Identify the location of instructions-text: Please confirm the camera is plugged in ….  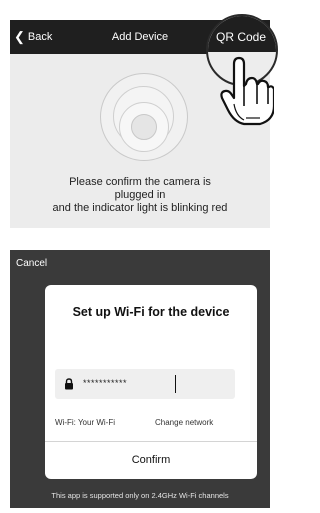
(140, 195).